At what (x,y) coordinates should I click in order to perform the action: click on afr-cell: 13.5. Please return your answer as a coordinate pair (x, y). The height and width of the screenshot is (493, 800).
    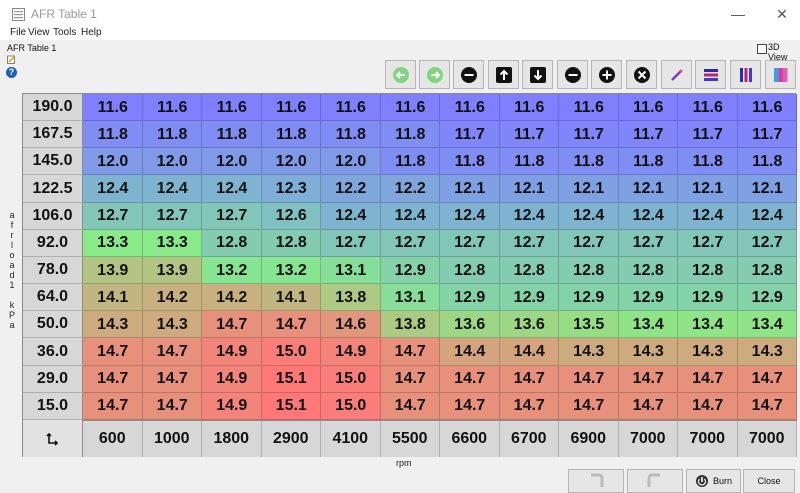
    Looking at the image, I should click on (589, 325).